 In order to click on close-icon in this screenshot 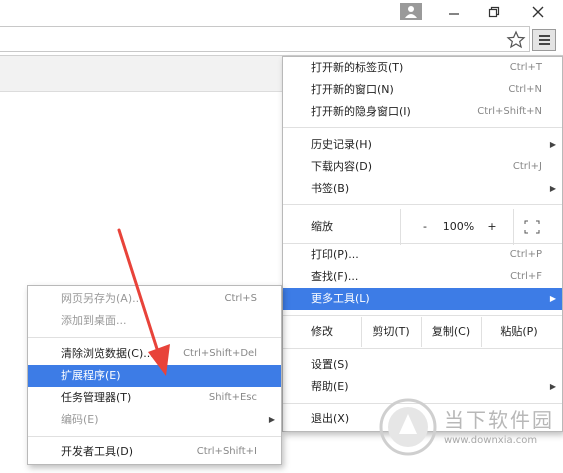, I will do `click(538, 12)`.